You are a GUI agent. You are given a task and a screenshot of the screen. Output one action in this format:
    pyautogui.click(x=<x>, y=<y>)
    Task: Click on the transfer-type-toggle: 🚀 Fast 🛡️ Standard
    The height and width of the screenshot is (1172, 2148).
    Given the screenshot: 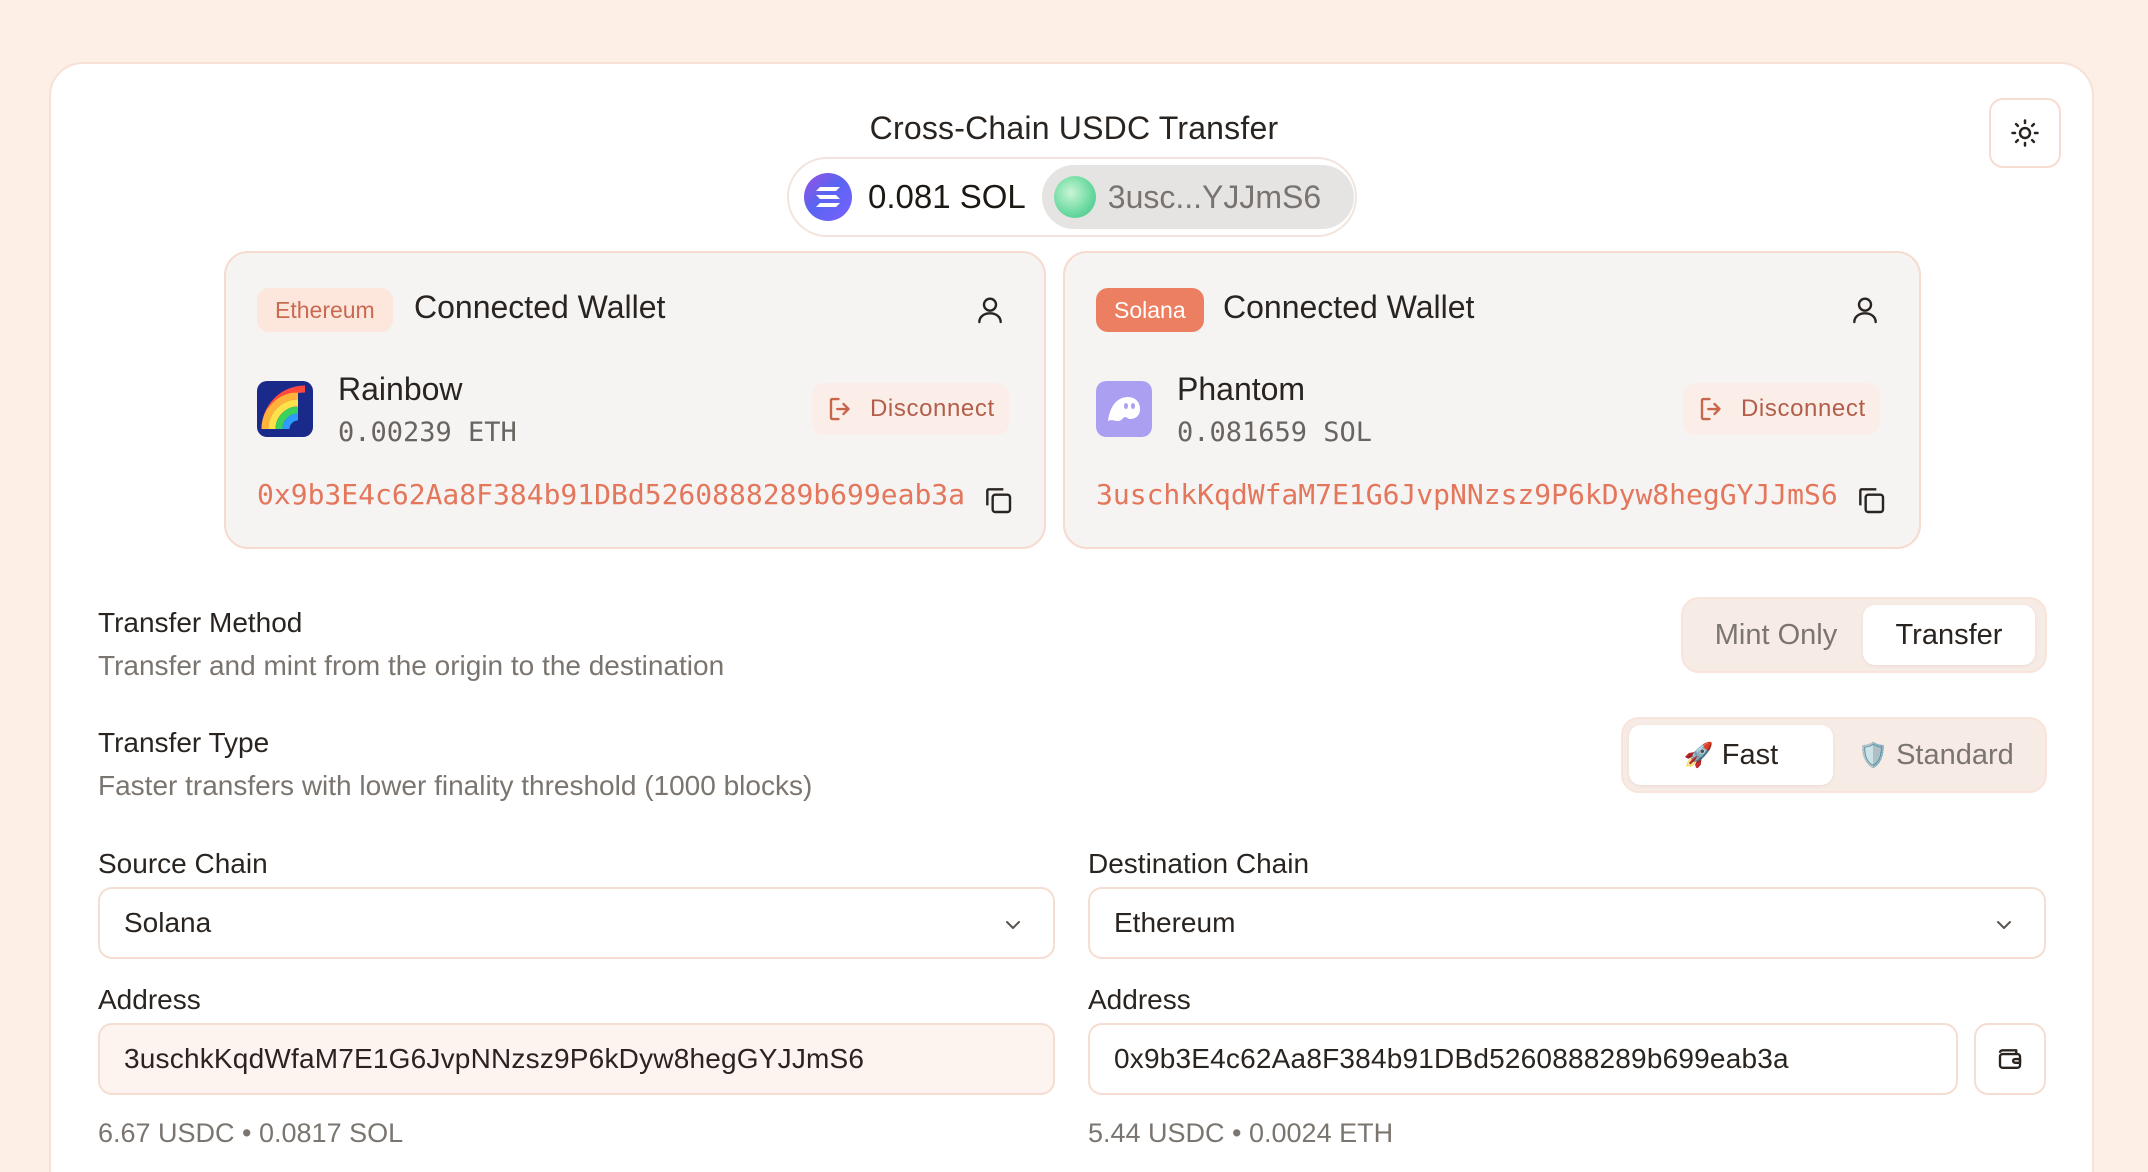 What is the action you would take?
    pyautogui.click(x=1834, y=755)
    